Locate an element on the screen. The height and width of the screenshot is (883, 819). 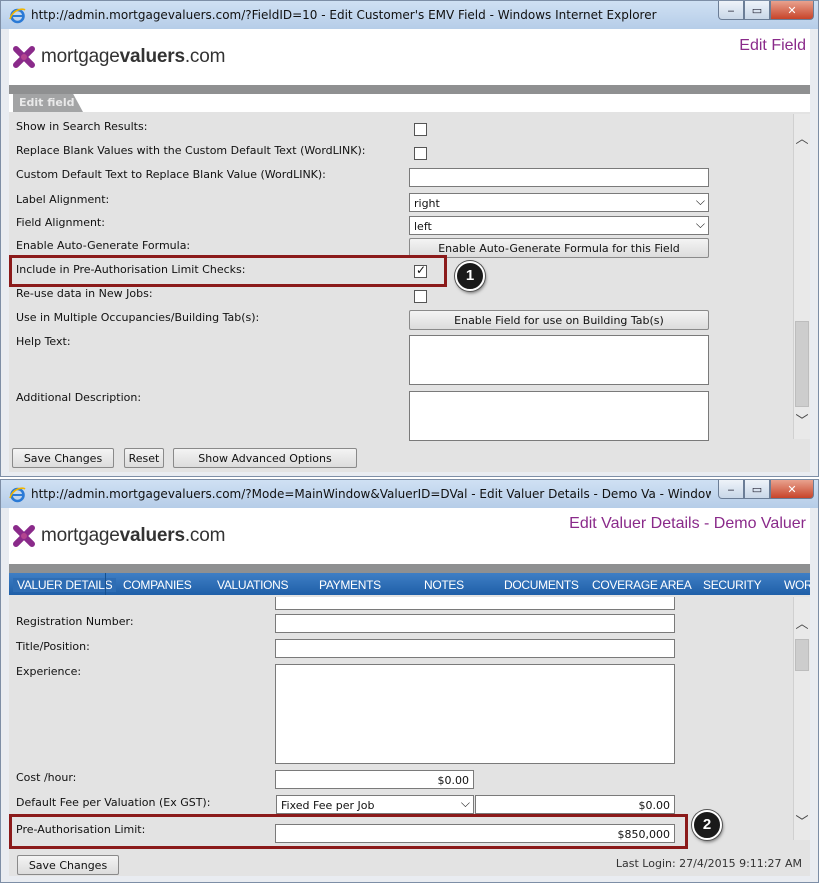
experience-label: Experience: is located at coordinates (49, 671).